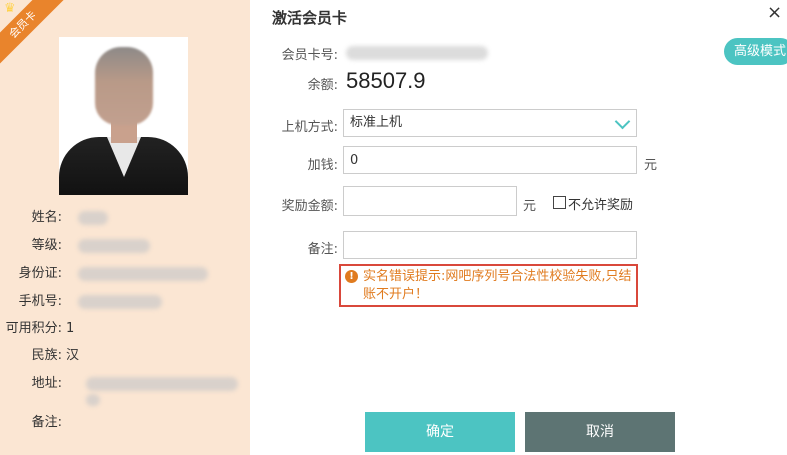  Describe the element at coordinates (417, 53) in the screenshot. I see `card-number-value` at that location.